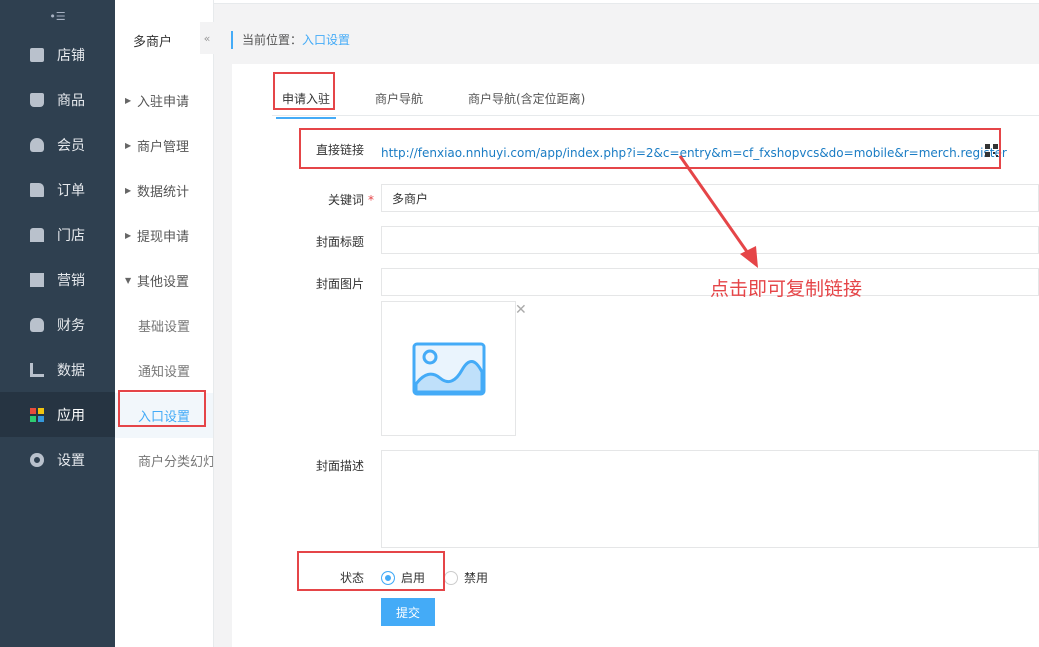  What do you see at coordinates (37, 189) in the screenshot?
I see `order-icon` at bounding box center [37, 189].